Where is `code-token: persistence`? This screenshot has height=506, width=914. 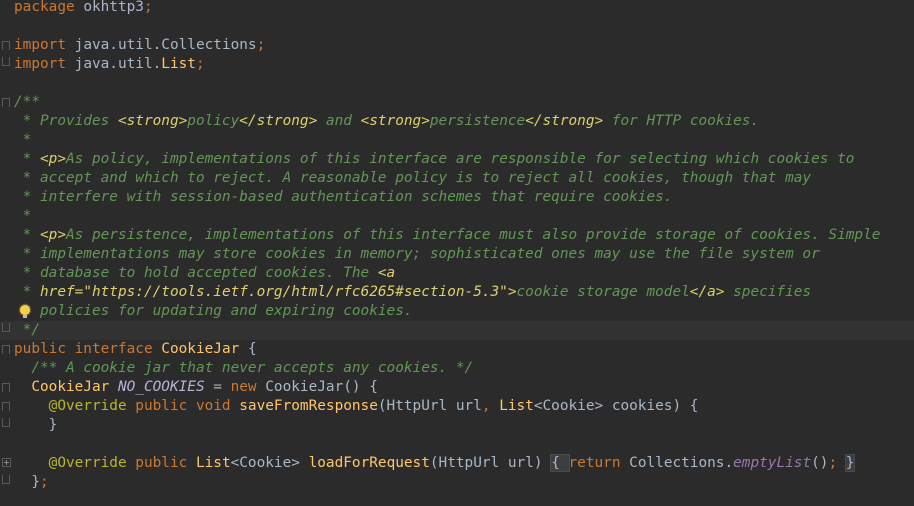 code-token: persistence is located at coordinates (477, 121).